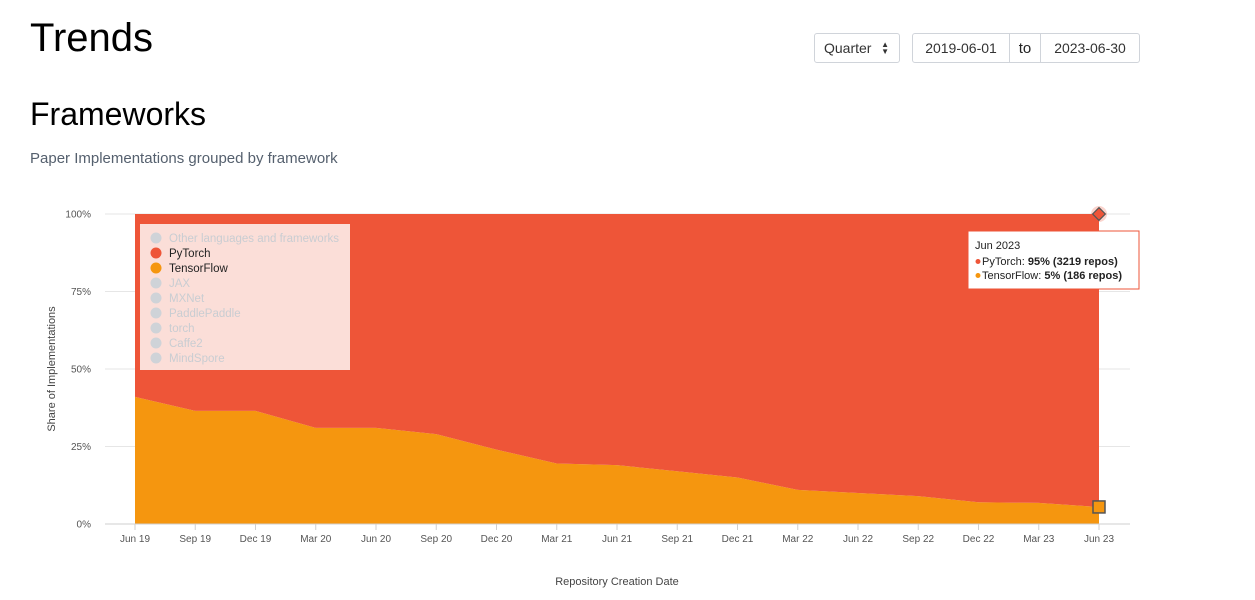 Image resolution: width=1255 pixels, height=600 pixels. I want to click on x-tick-label: Dec 20, so click(497, 539).